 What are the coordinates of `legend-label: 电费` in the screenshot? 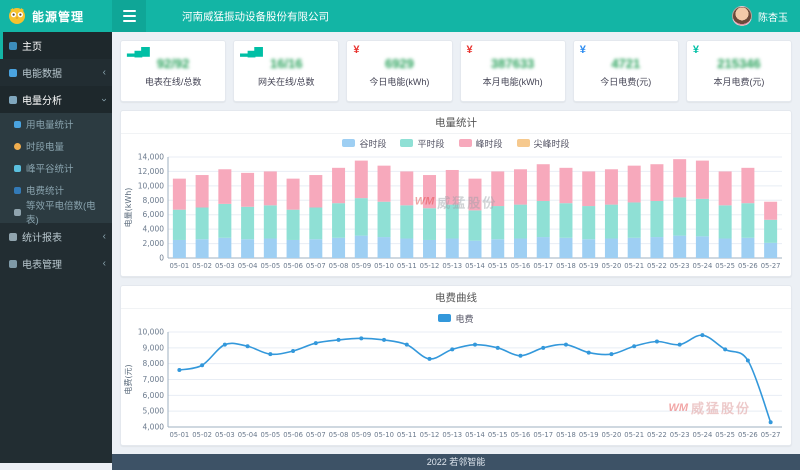 It's located at (464, 318).